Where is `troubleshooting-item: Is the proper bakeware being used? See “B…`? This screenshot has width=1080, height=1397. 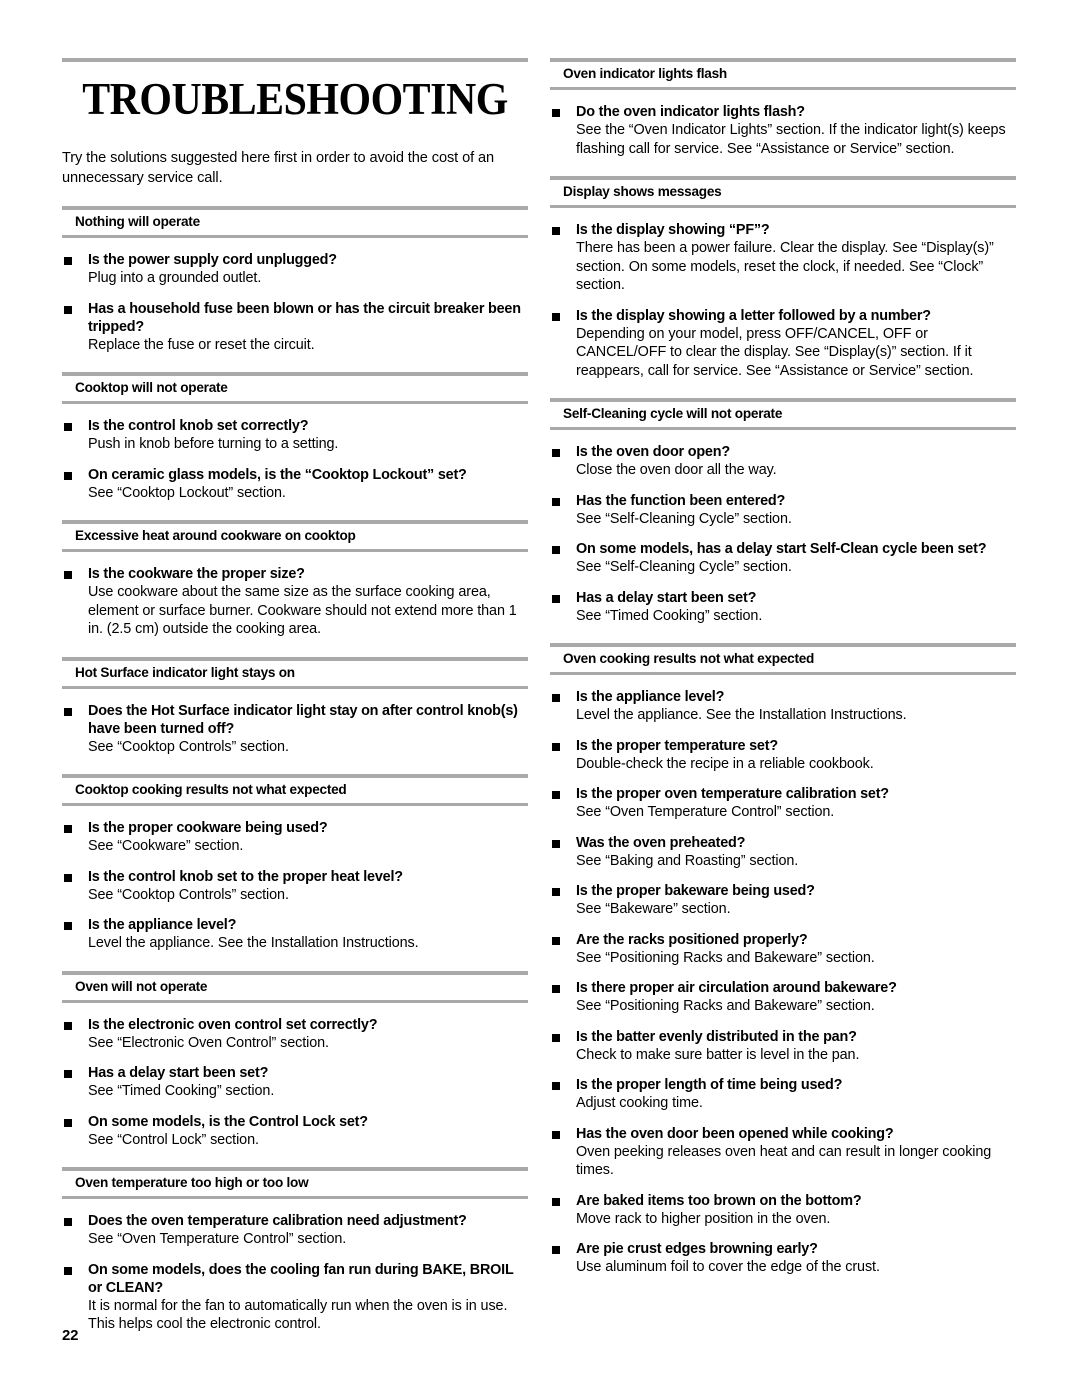
troubleshooting-item: Is the proper bakeware being used? See “B… is located at coordinates (783, 900).